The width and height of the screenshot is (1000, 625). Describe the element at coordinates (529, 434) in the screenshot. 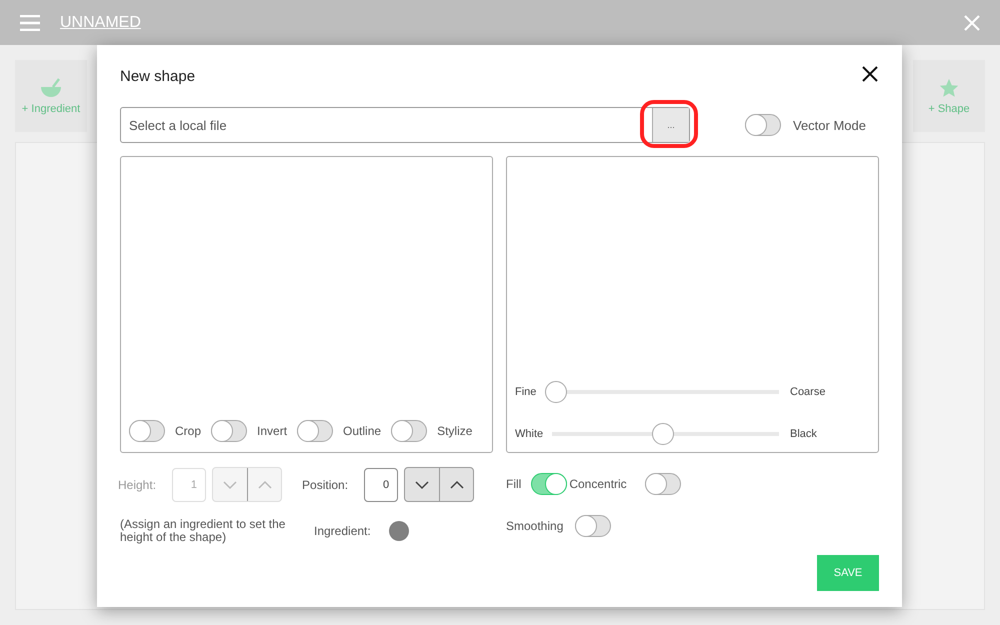

I see `slider-min-label: White` at that location.